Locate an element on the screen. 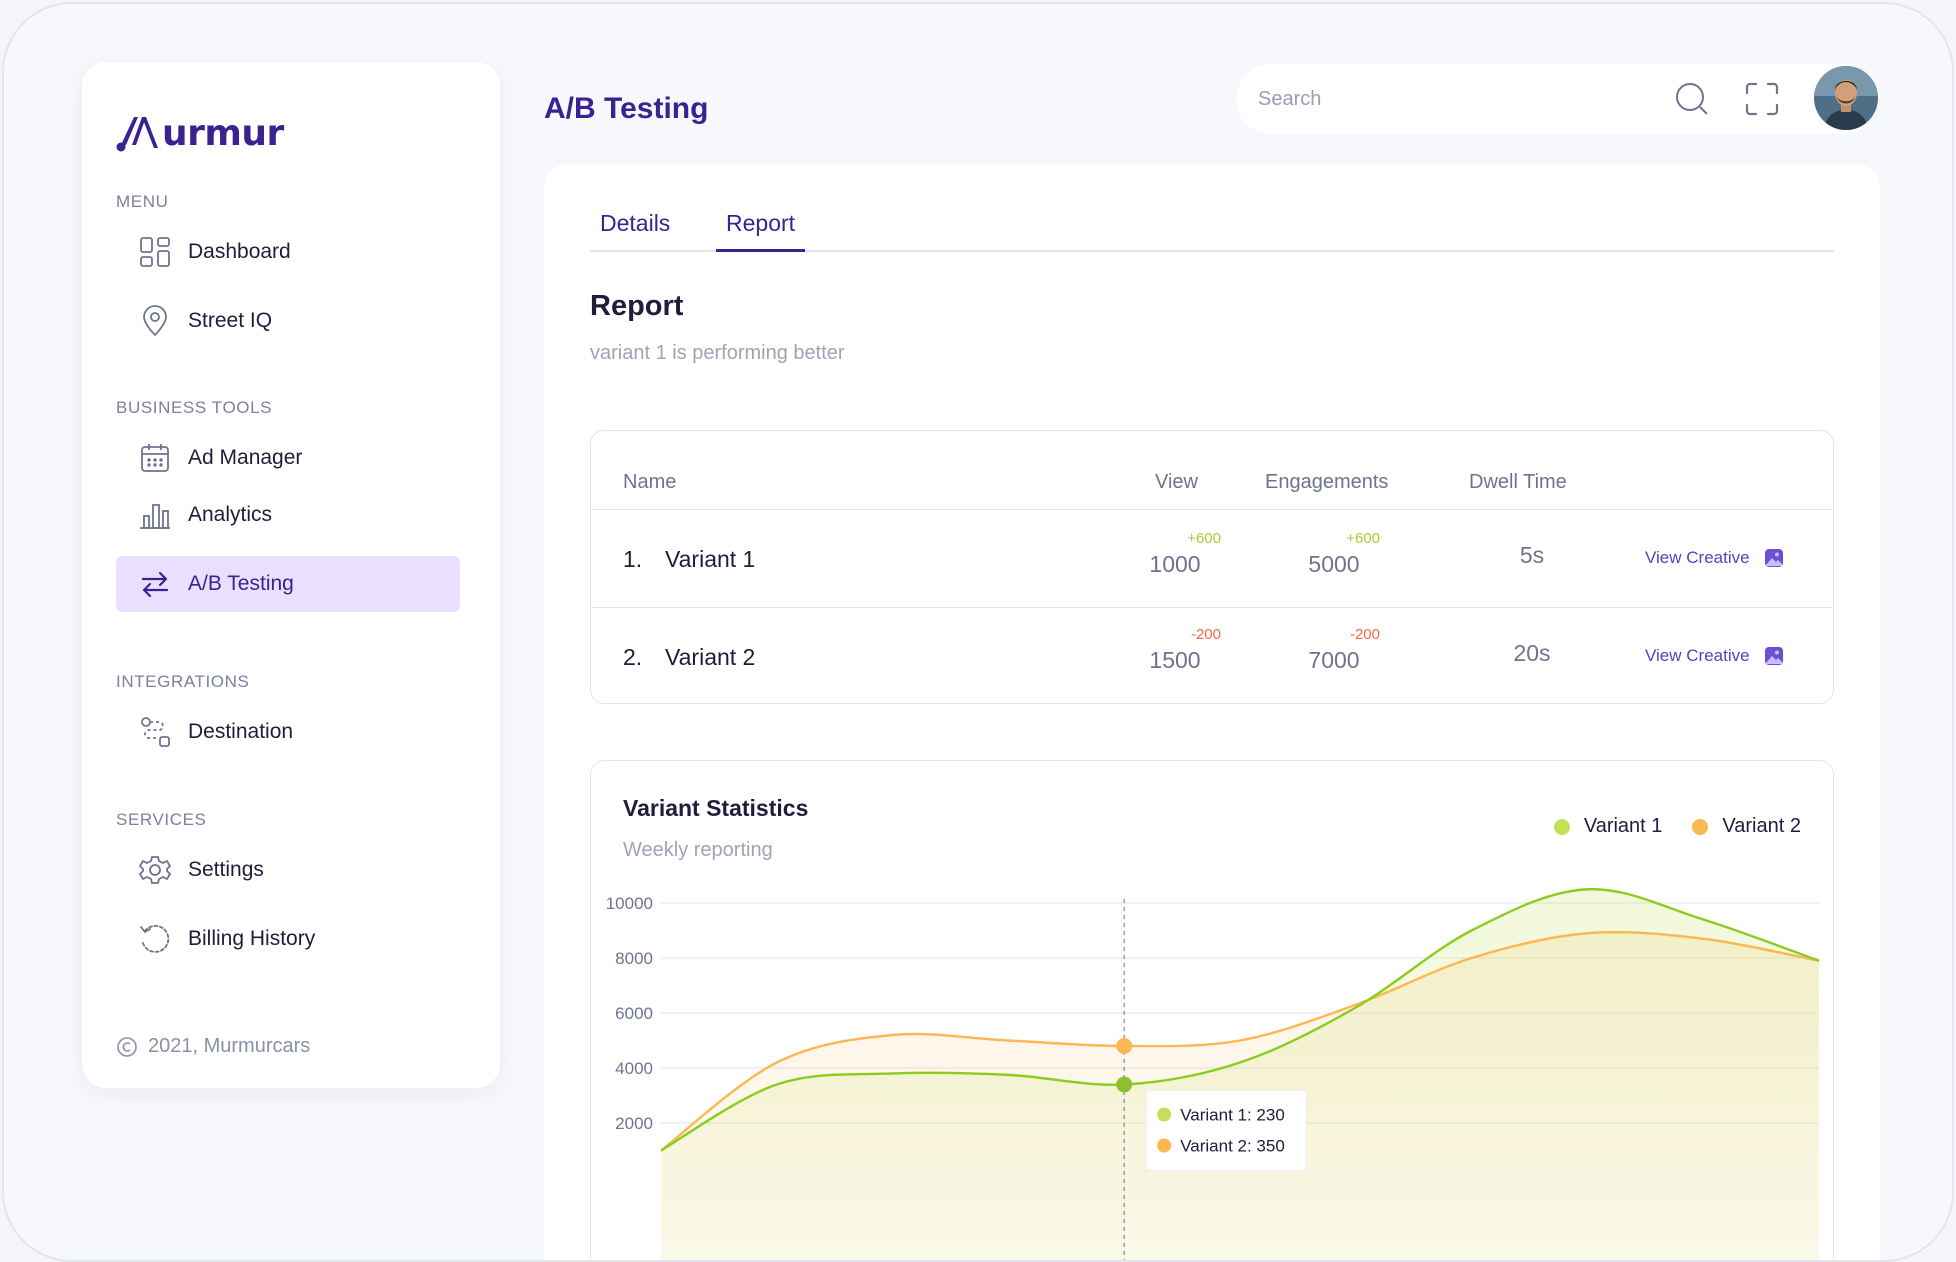 The height and width of the screenshot is (1262, 1956). bar-chart-icon is located at coordinates (155, 515).